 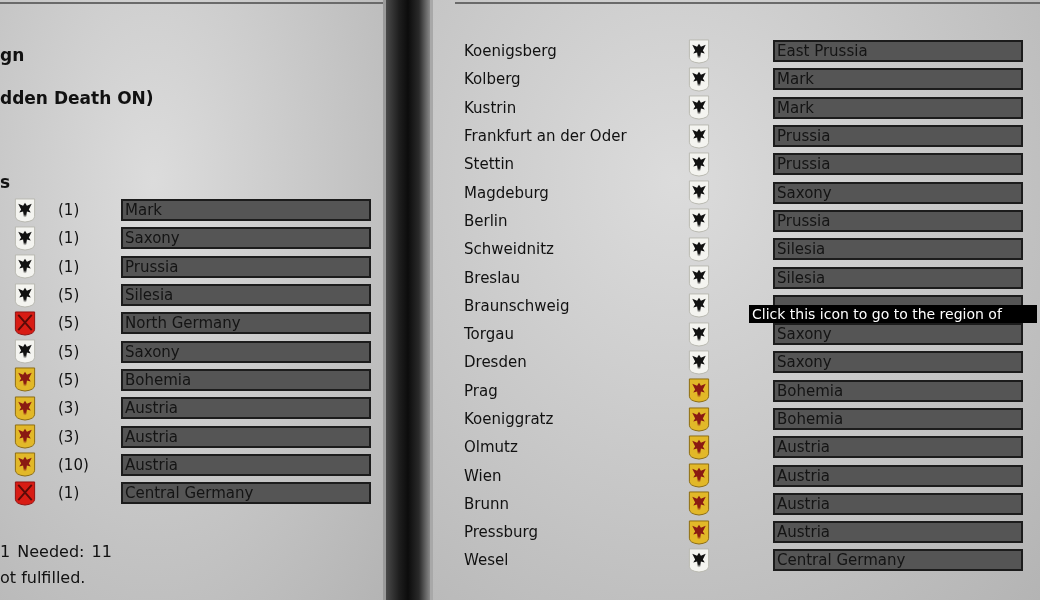 What do you see at coordinates (509, 419) in the screenshot?
I see `city-name: Koeniggratz` at bounding box center [509, 419].